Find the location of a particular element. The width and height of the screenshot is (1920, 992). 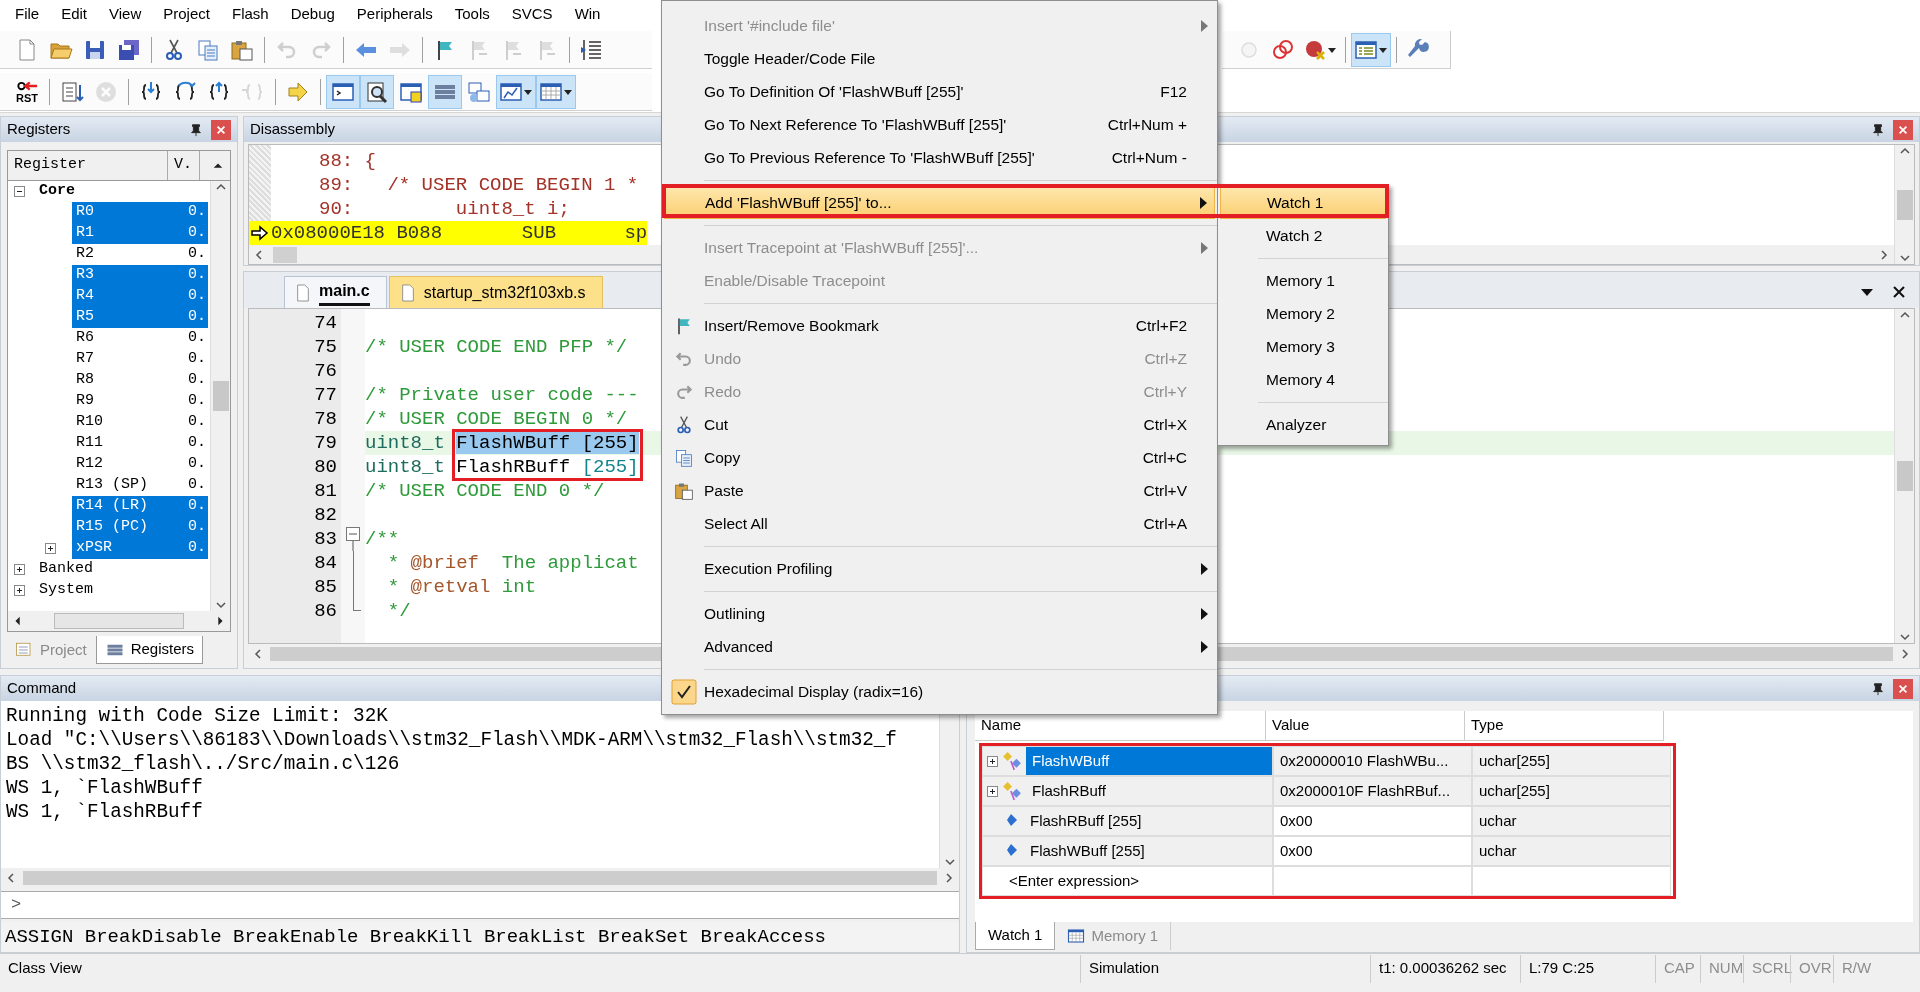

register-row: R14 (LR) 0. is located at coordinates (140, 506).